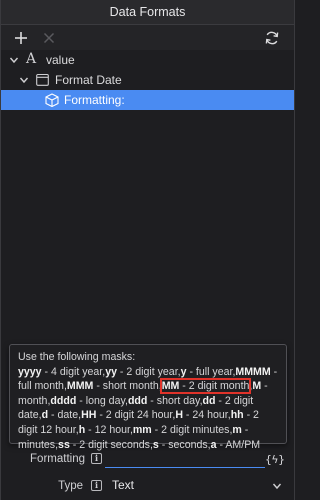 The height and width of the screenshot is (500, 320). I want to click on tree-item-value: A value, so click(147, 60).